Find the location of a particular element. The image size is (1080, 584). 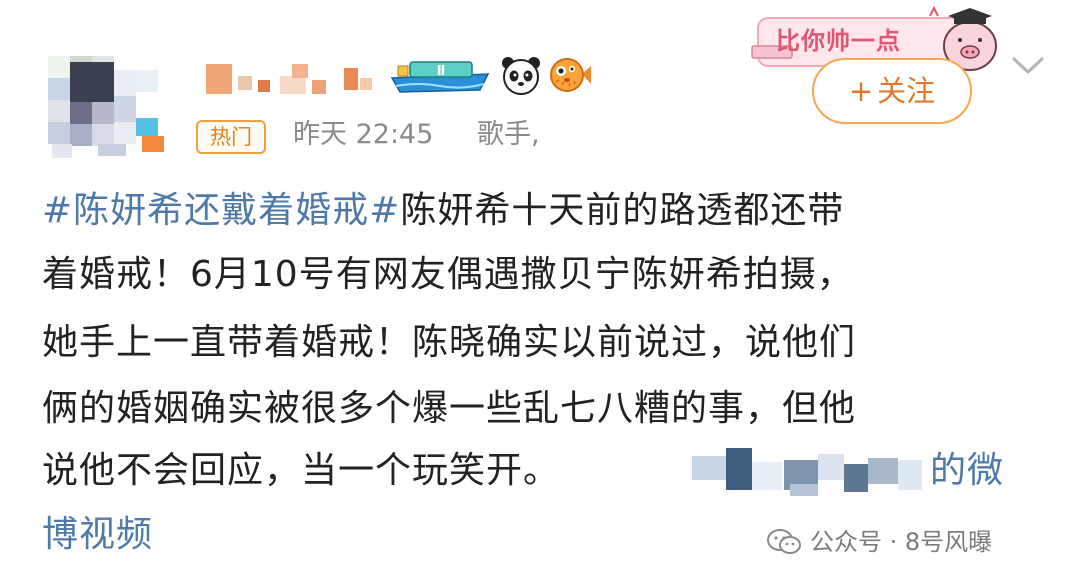

post-line-1: #陈妍希还戴着婚戒#陈妍希十天前的路透都还带 is located at coordinates (443, 211).